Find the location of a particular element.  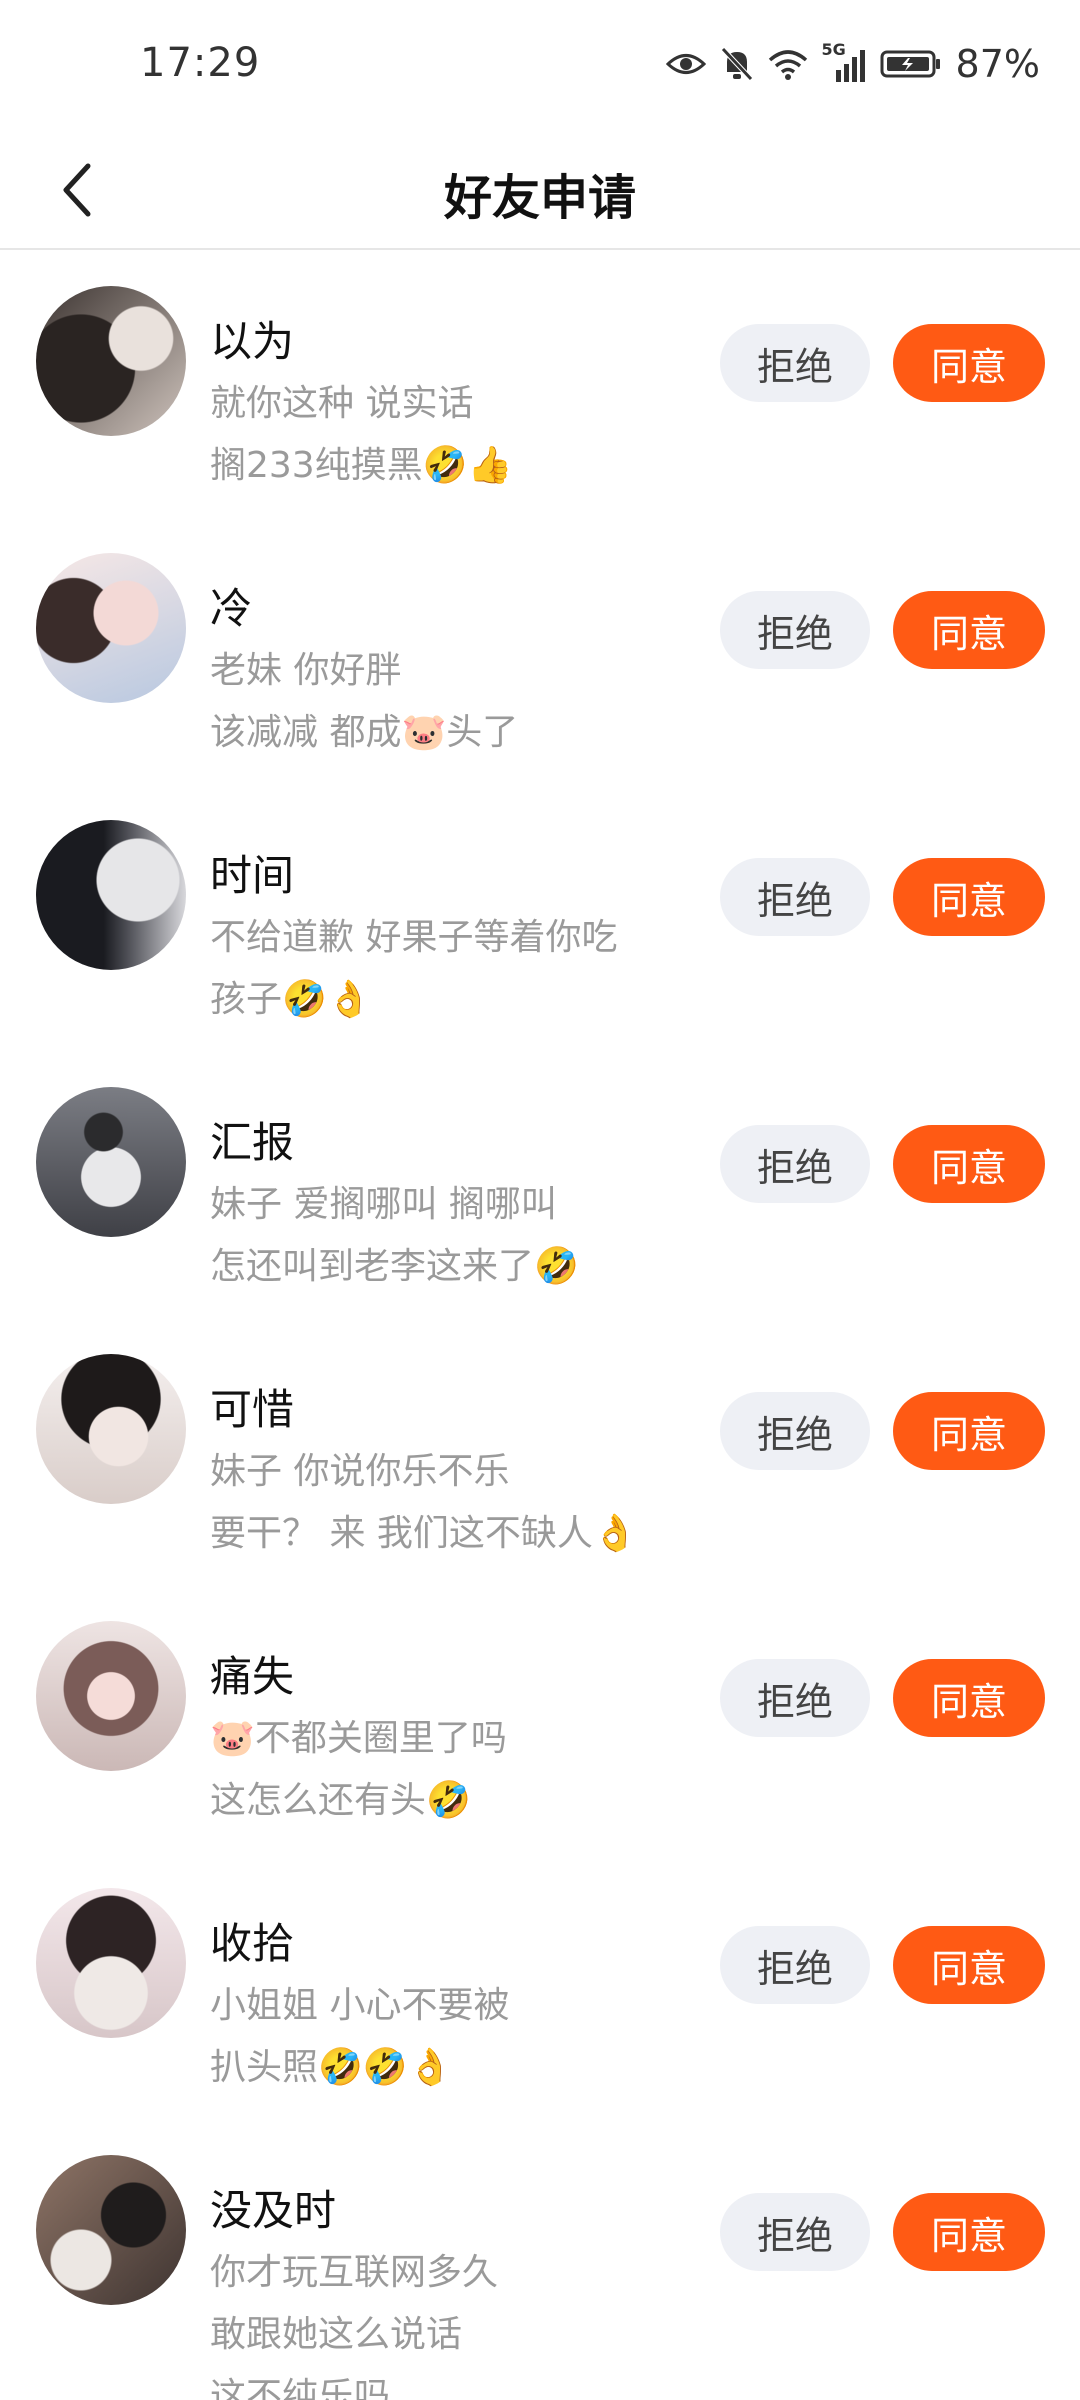

request-row: 没及时 你才玩互联网多久 敢跟她这么说话 这不纯乐吗 拒绝 同意 is located at coordinates (540, 2259).